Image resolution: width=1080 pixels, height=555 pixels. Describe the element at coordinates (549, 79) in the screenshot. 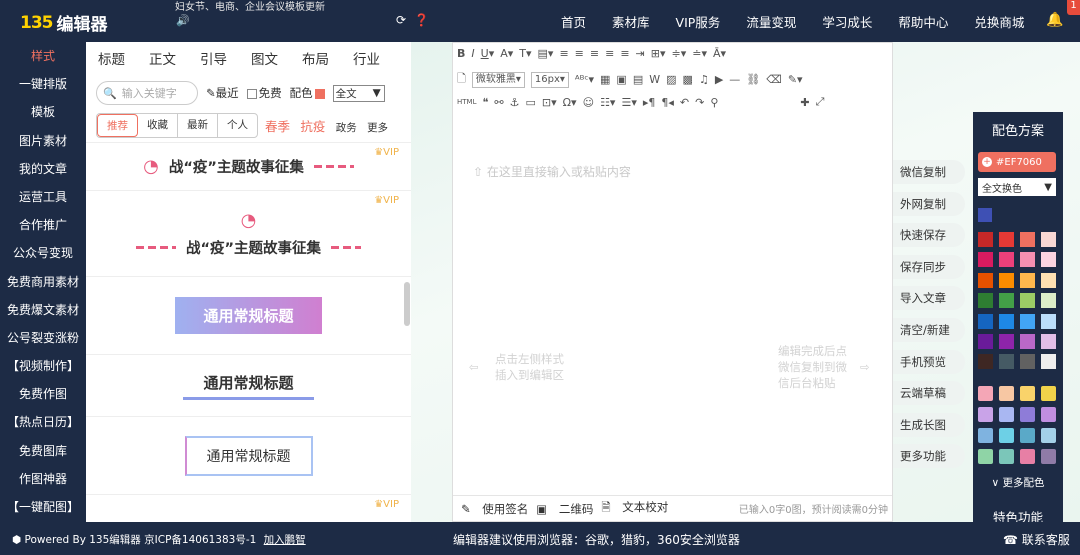

I see `font-size-select: 16px▾` at that location.